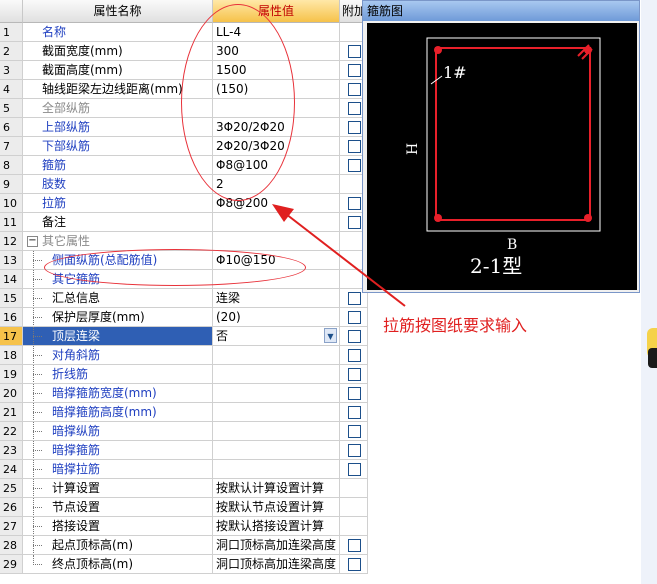 This screenshot has height=584, width=657. What do you see at coordinates (455, 325) in the screenshot?
I see `annotation-callout: 拉筋按图纸要求输入` at bounding box center [455, 325].